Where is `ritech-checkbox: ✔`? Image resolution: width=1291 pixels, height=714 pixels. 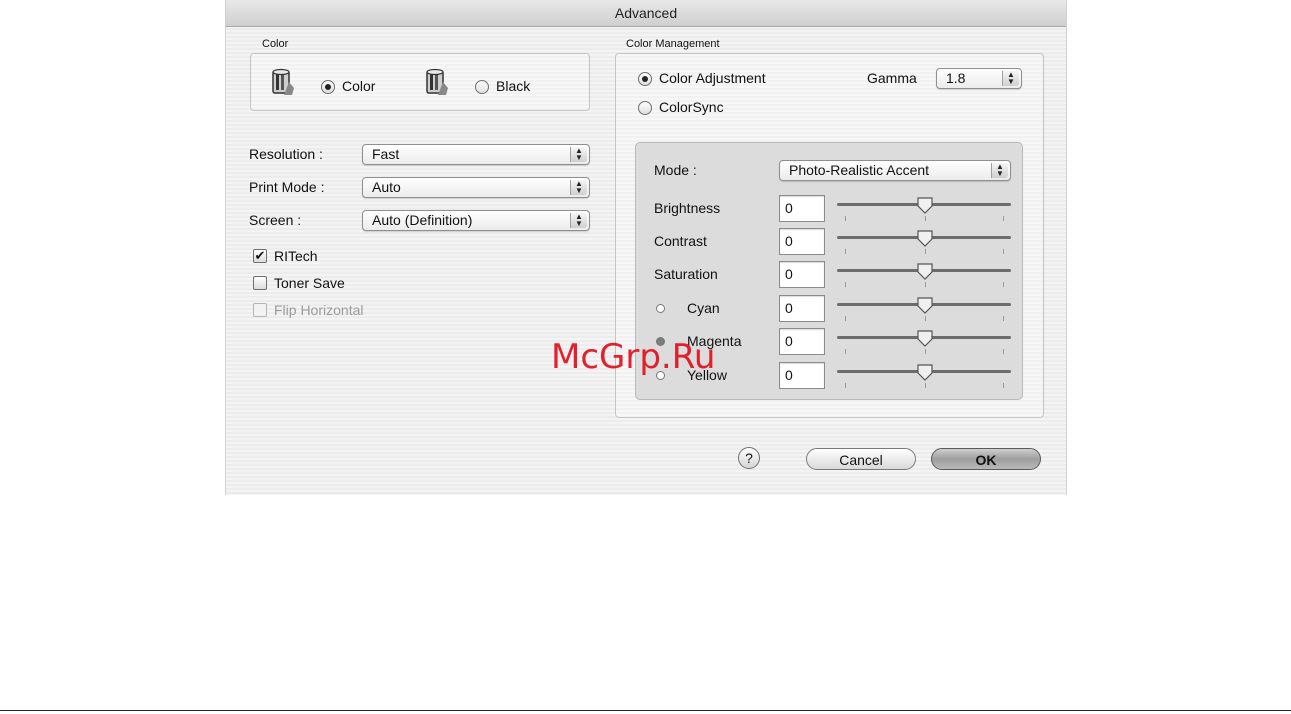
ritech-checkbox: ✔ is located at coordinates (260, 256).